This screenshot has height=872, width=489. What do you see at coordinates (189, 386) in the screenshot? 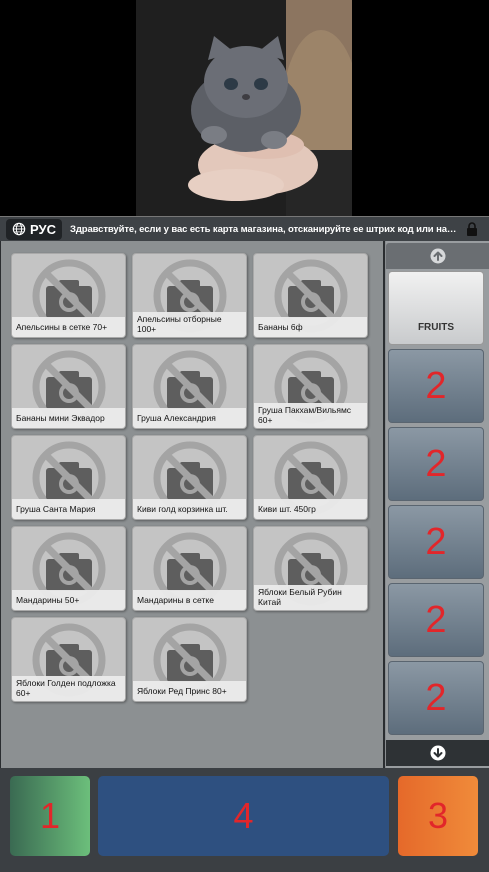
I see `product-tile: Груша Александрия` at bounding box center [189, 386].